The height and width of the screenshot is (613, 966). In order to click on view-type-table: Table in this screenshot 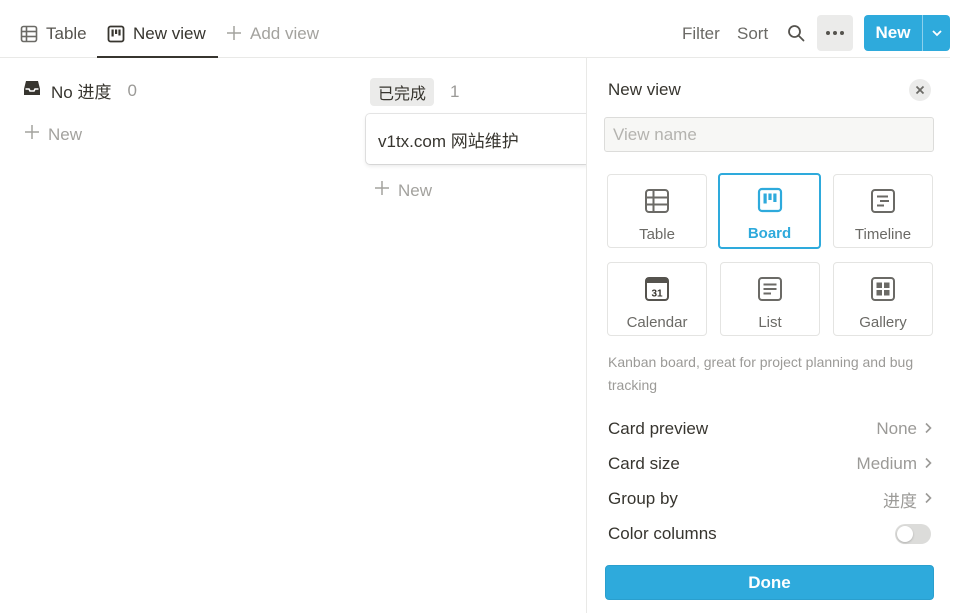, I will do `click(657, 211)`.